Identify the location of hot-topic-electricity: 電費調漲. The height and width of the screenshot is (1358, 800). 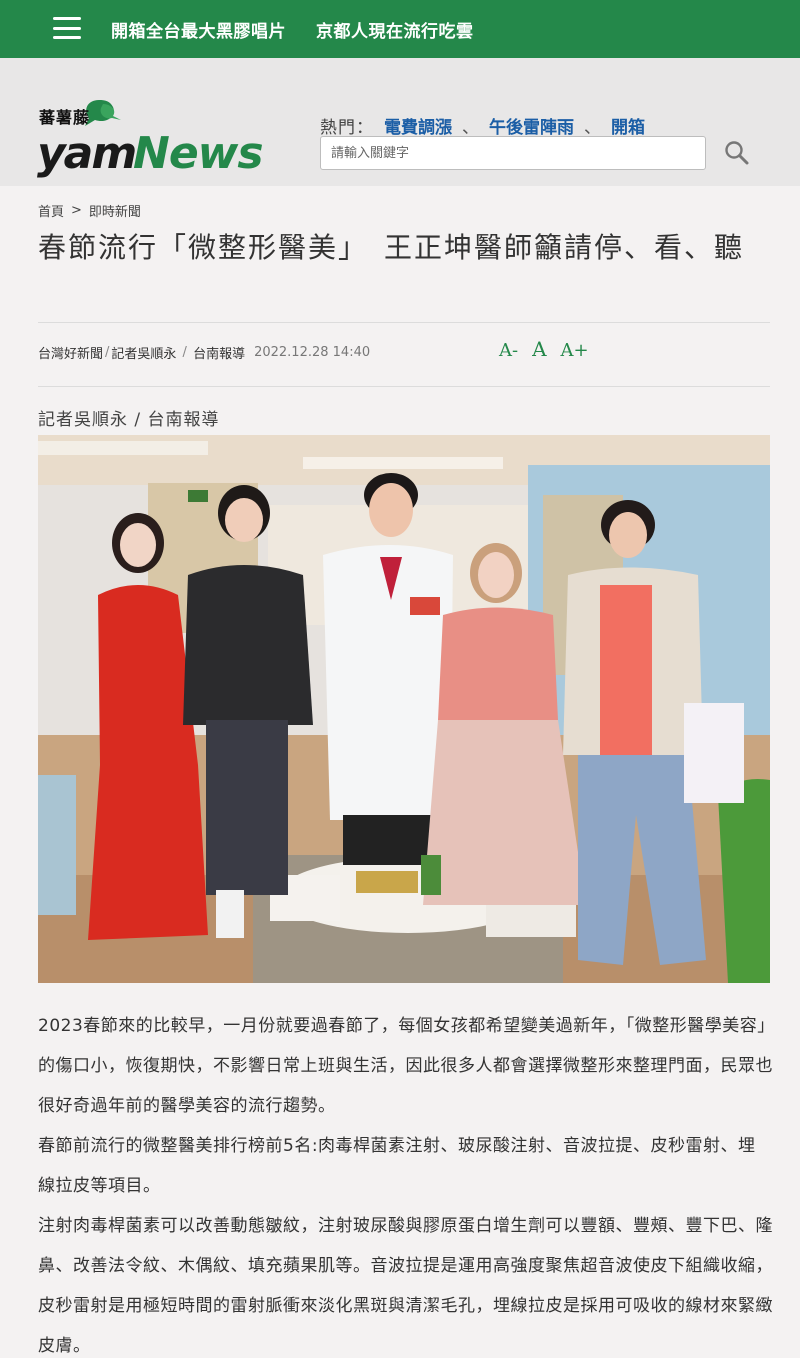
(418, 125).